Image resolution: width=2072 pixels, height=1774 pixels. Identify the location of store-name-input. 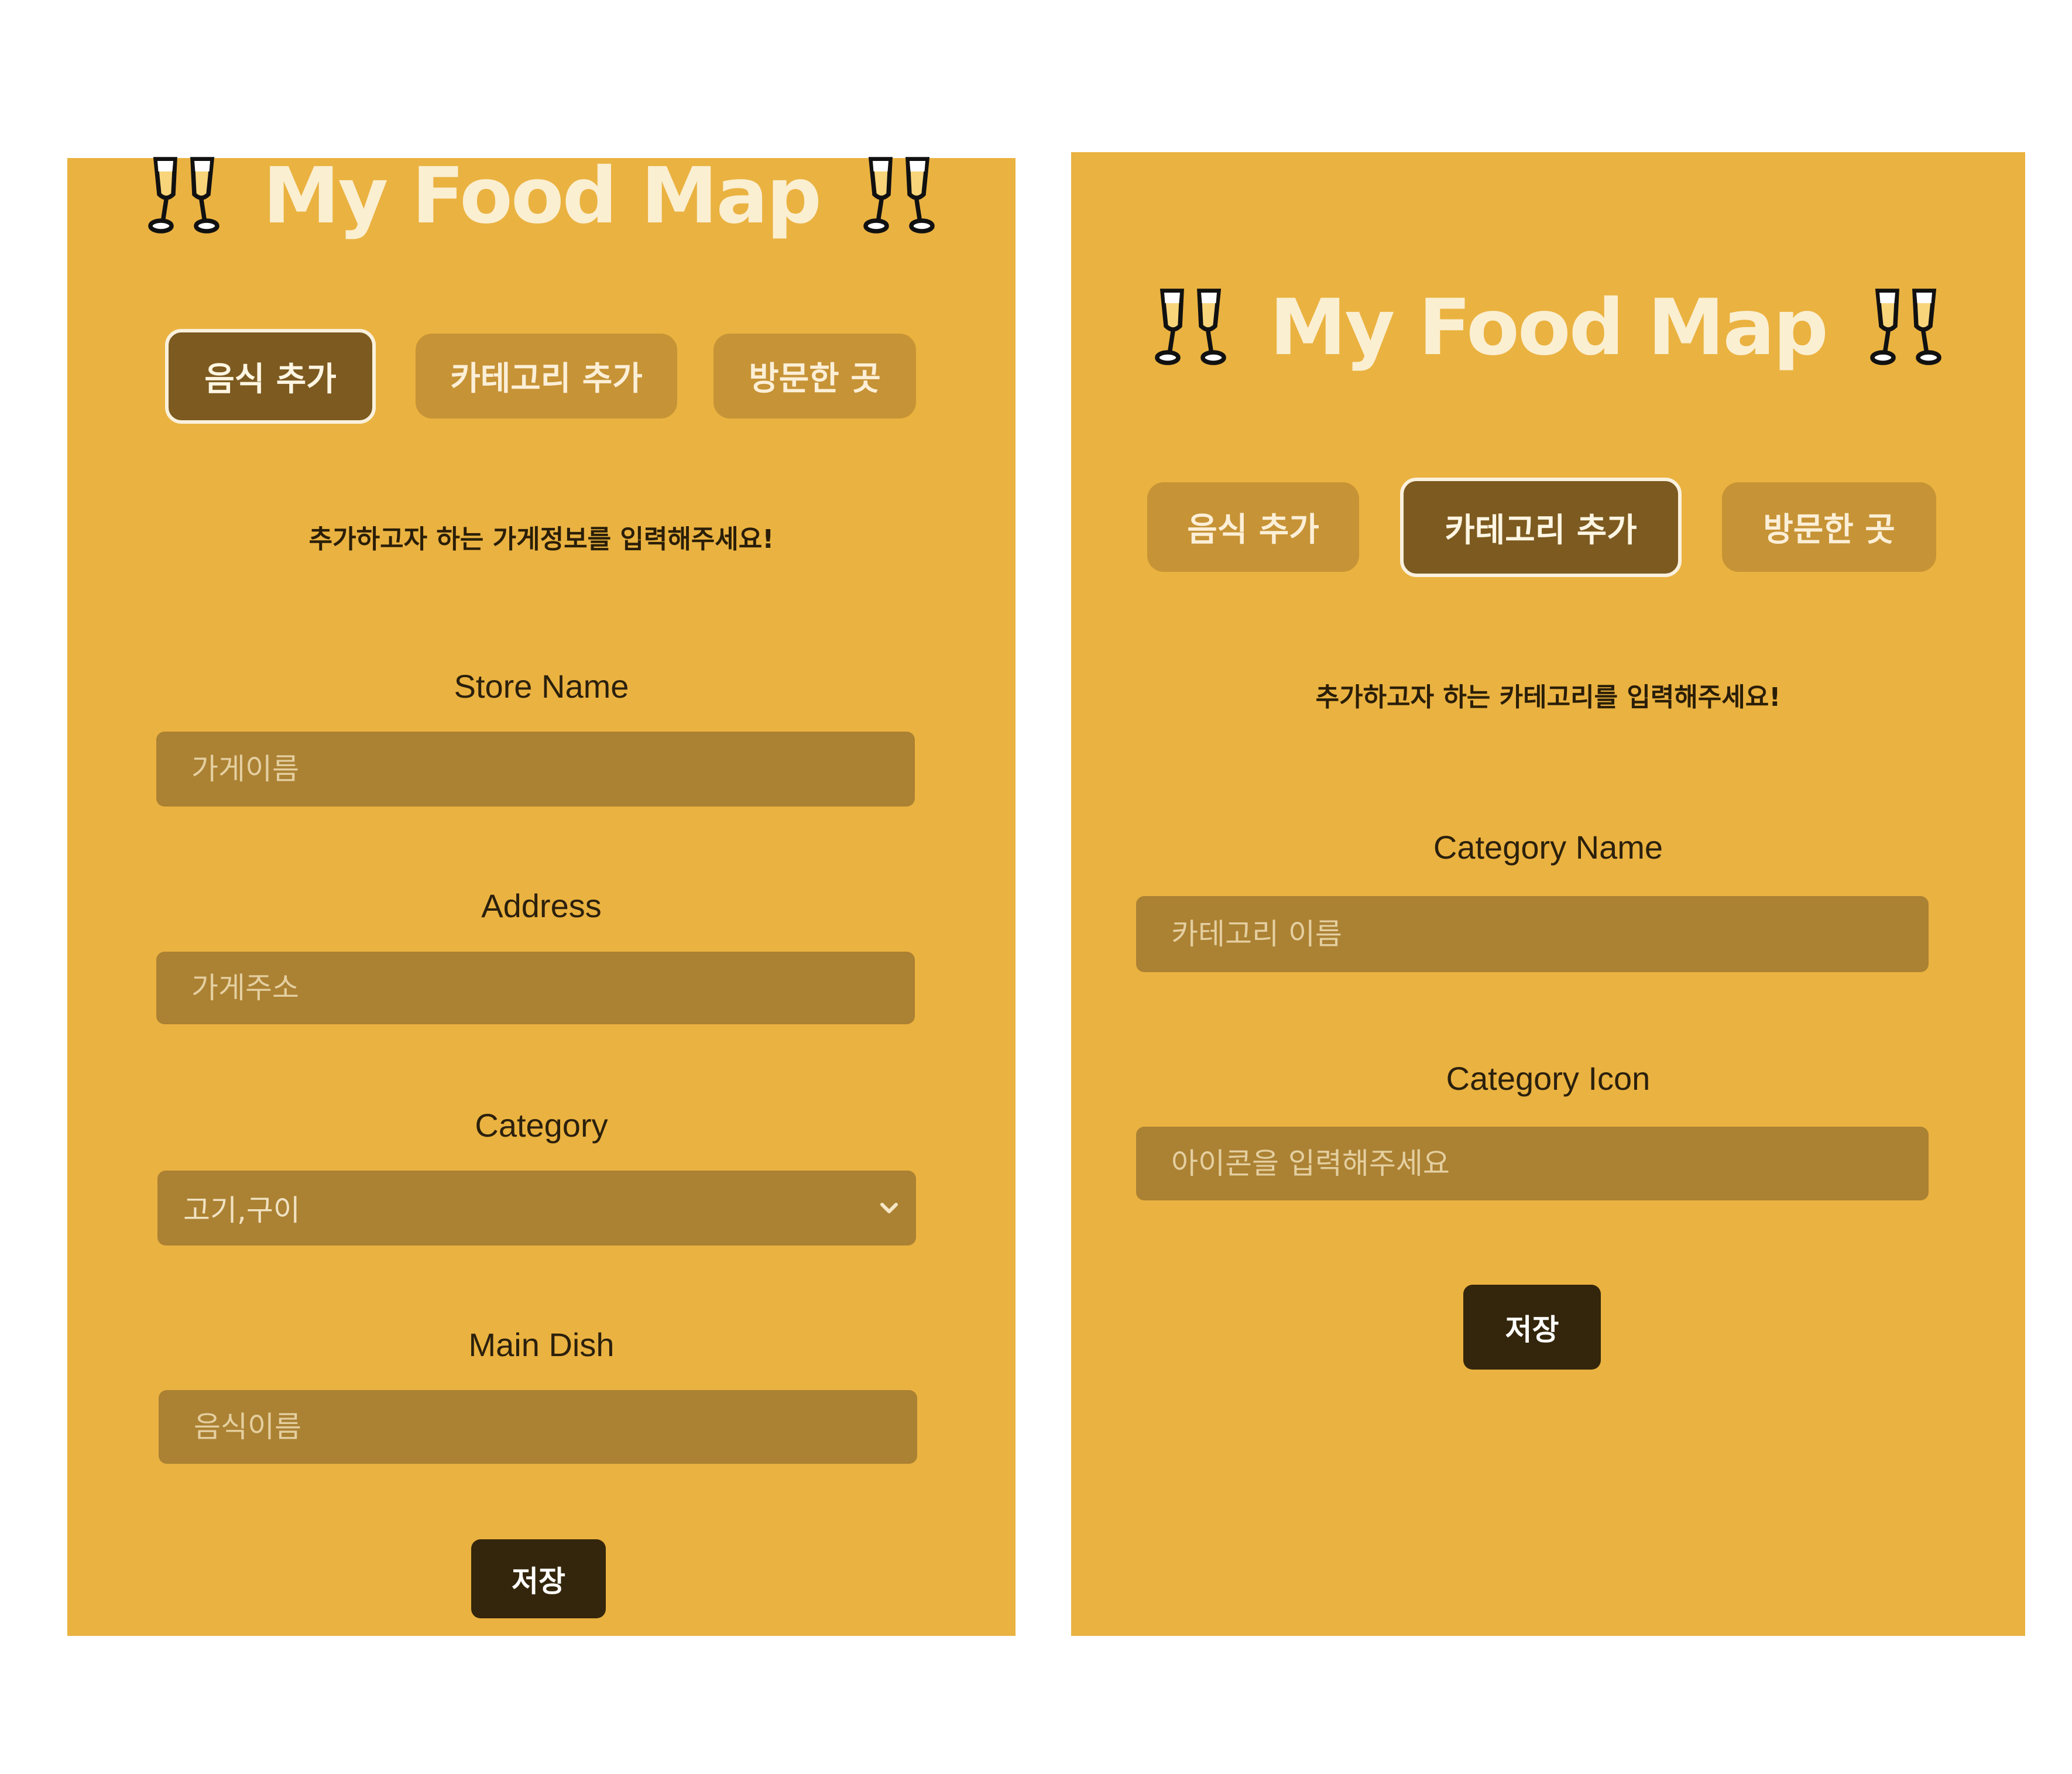
(535, 769).